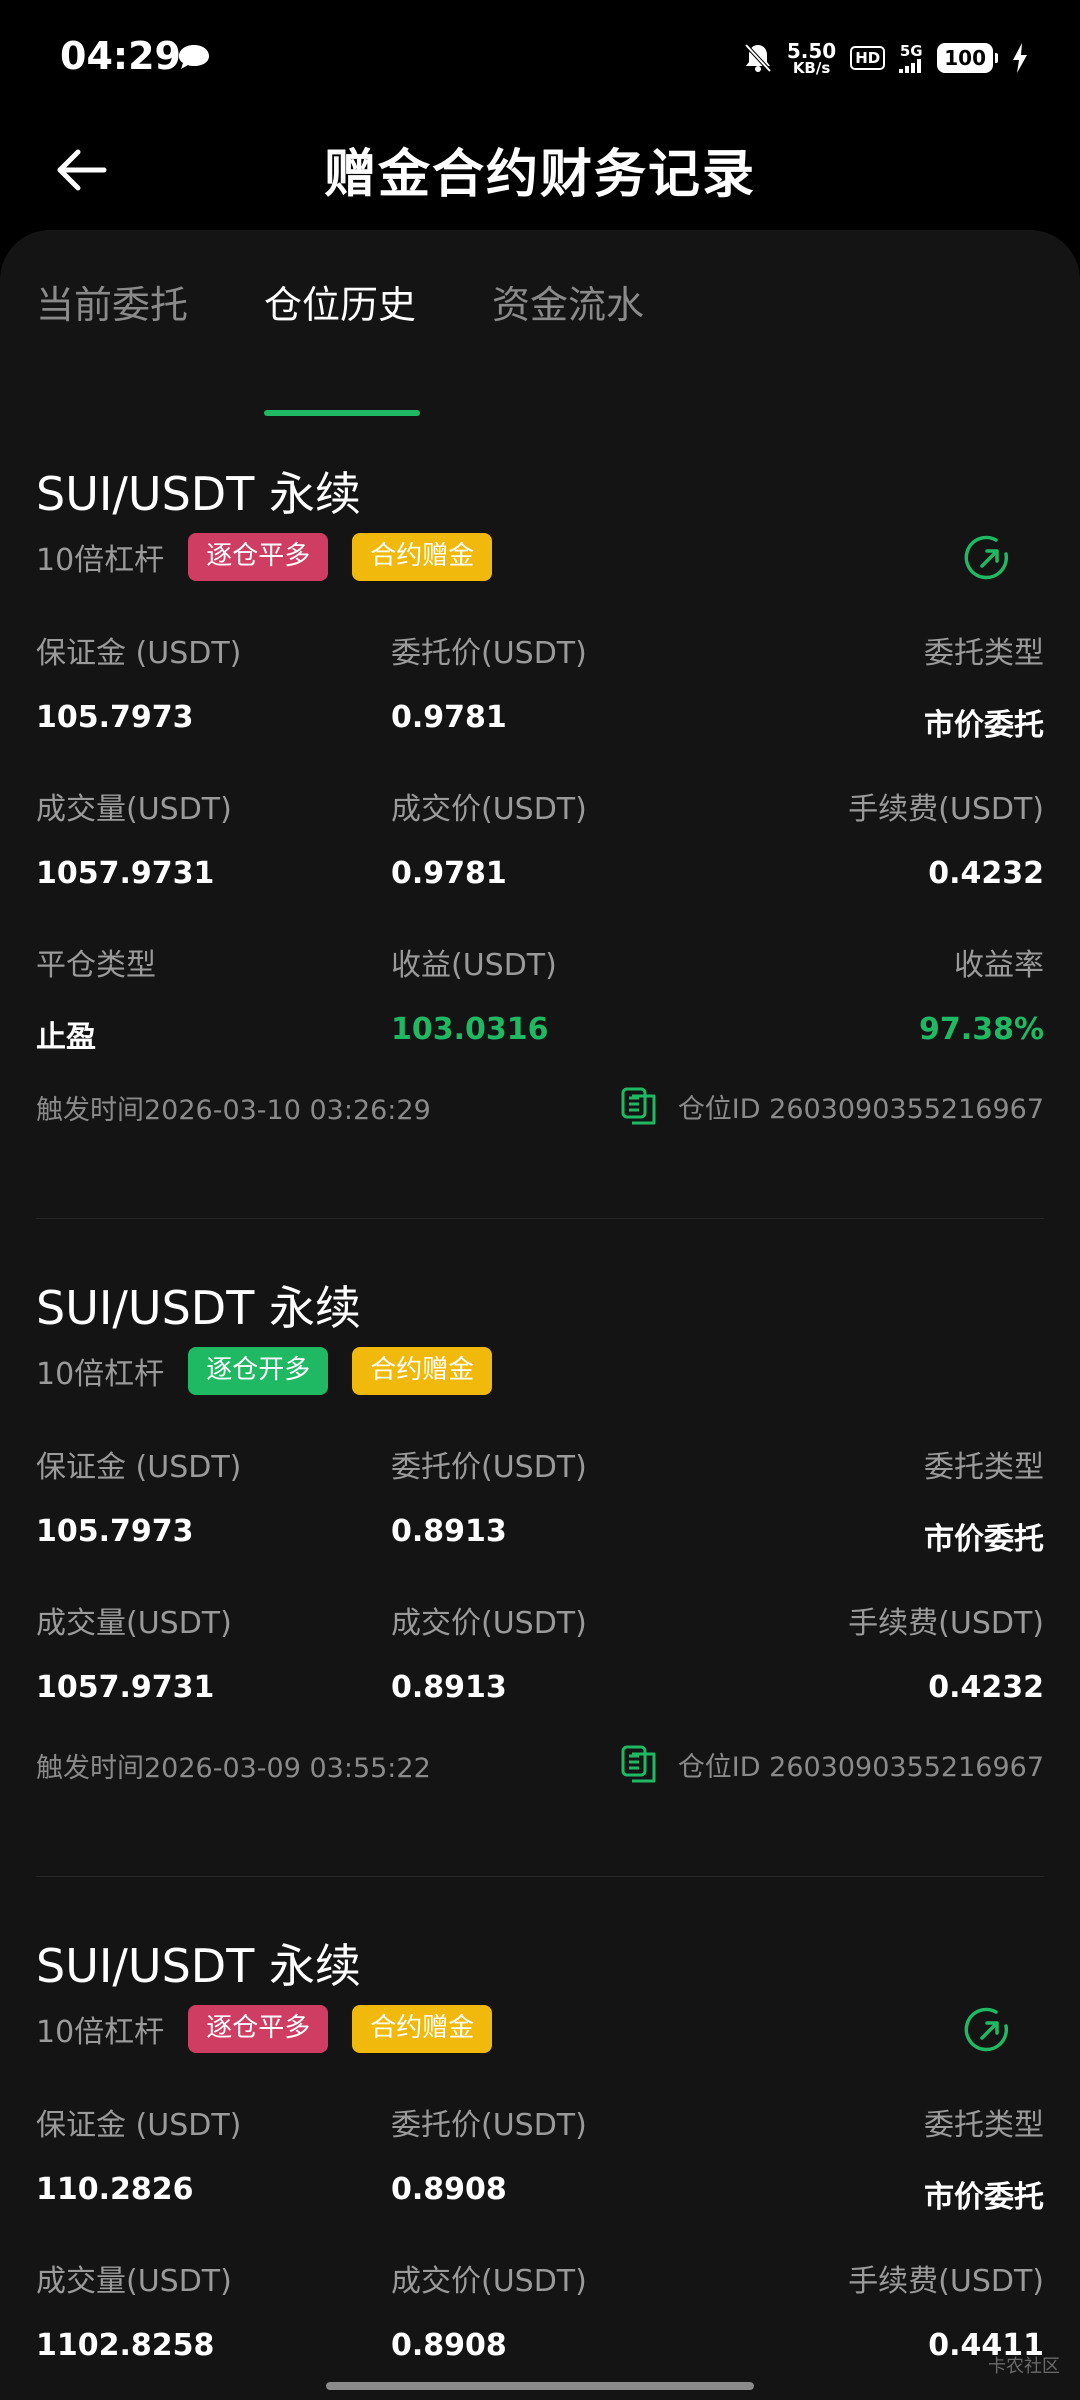 The height and width of the screenshot is (2400, 1080). I want to click on signal-label: 5G, so click(911, 50).